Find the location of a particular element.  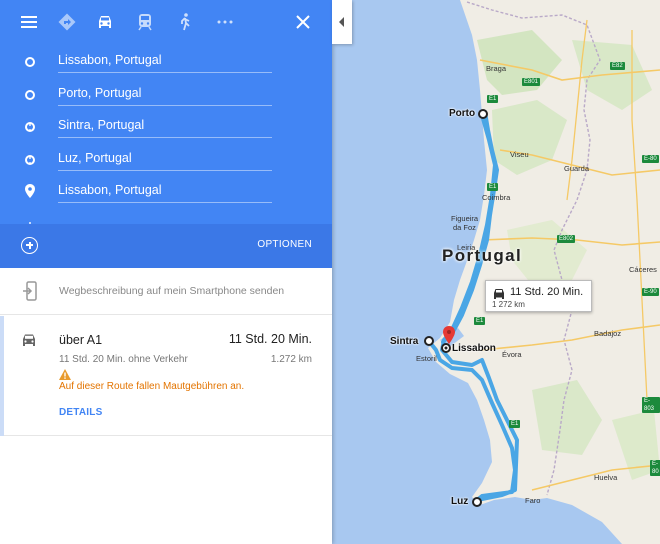

callout-duration: 11 Std. 20 Min. is located at coordinates (547, 292).